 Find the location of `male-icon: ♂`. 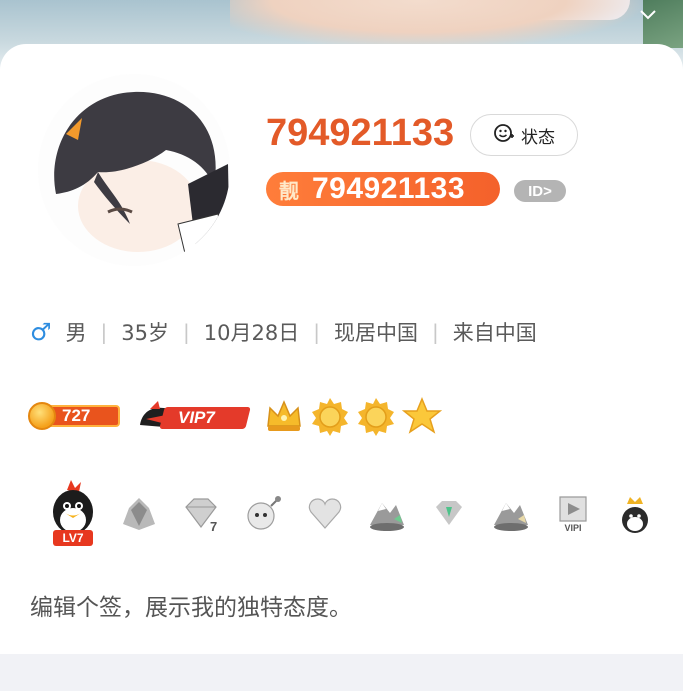

male-icon: ♂ is located at coordinates (41, 332).